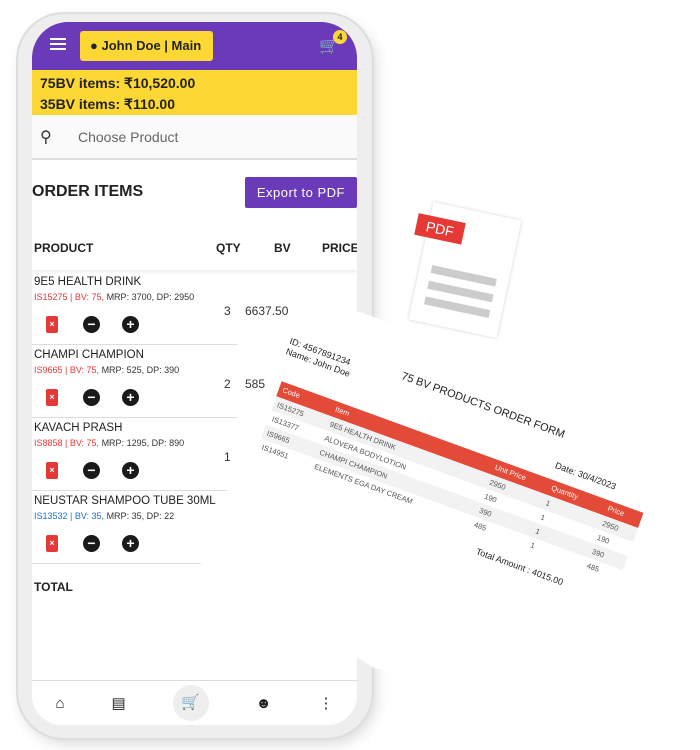 The height and width of the screenshot is (750, 700). I want to click on cart-badge: 4, so click(340, 37).